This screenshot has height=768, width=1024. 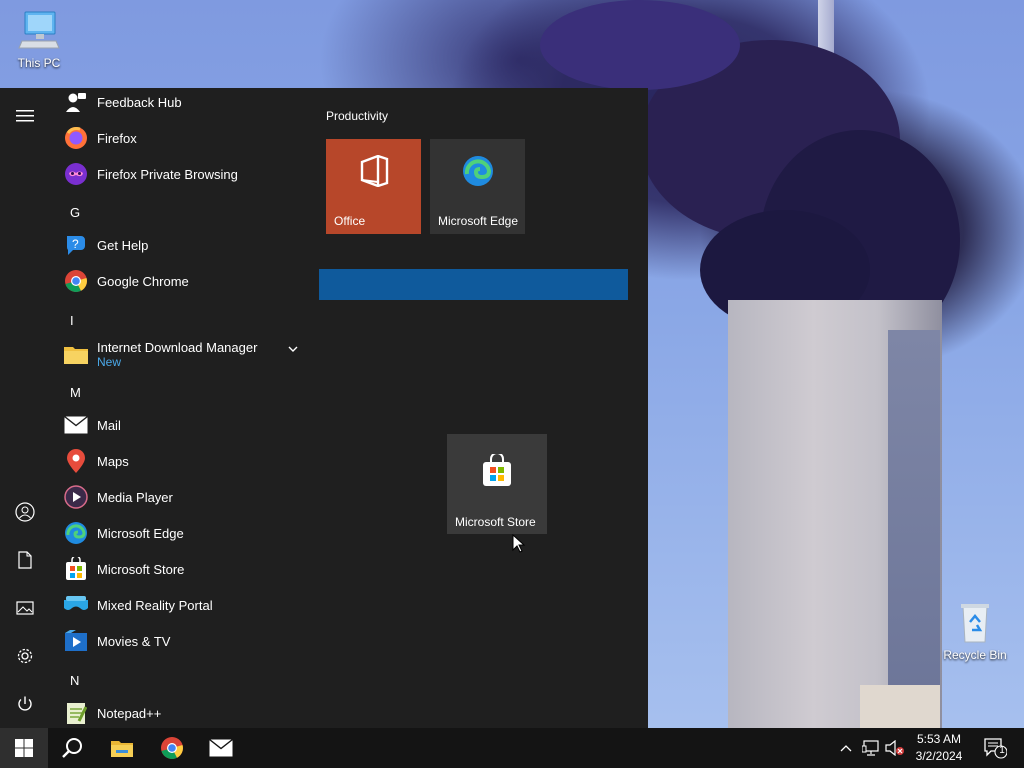 I want to click on group-letter-g: G, so click(x=75, y=212).